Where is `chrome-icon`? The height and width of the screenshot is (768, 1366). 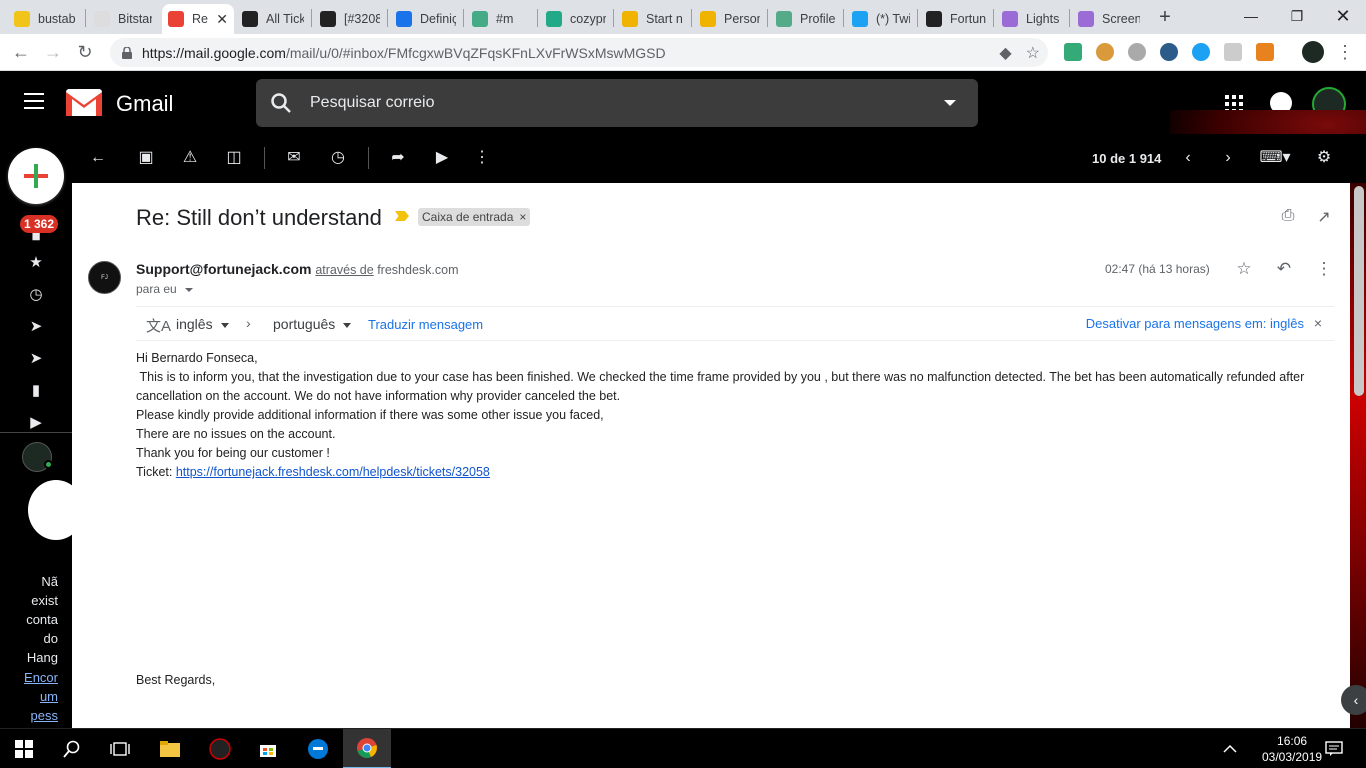
chrome-icon is located at coordinates (367, 748).